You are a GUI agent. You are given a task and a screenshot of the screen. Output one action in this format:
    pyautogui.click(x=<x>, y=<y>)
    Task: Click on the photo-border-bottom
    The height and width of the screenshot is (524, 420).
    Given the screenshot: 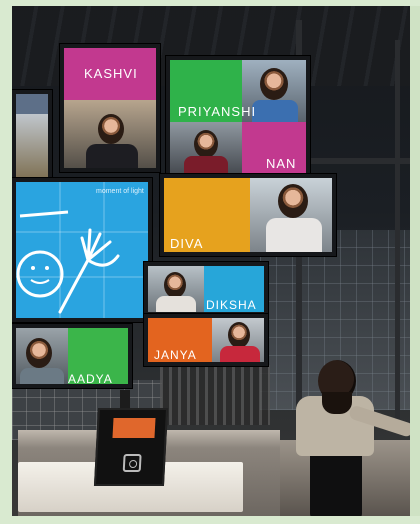 What is the action you would take?
    pyautogui.click(x=210, y=520)
    